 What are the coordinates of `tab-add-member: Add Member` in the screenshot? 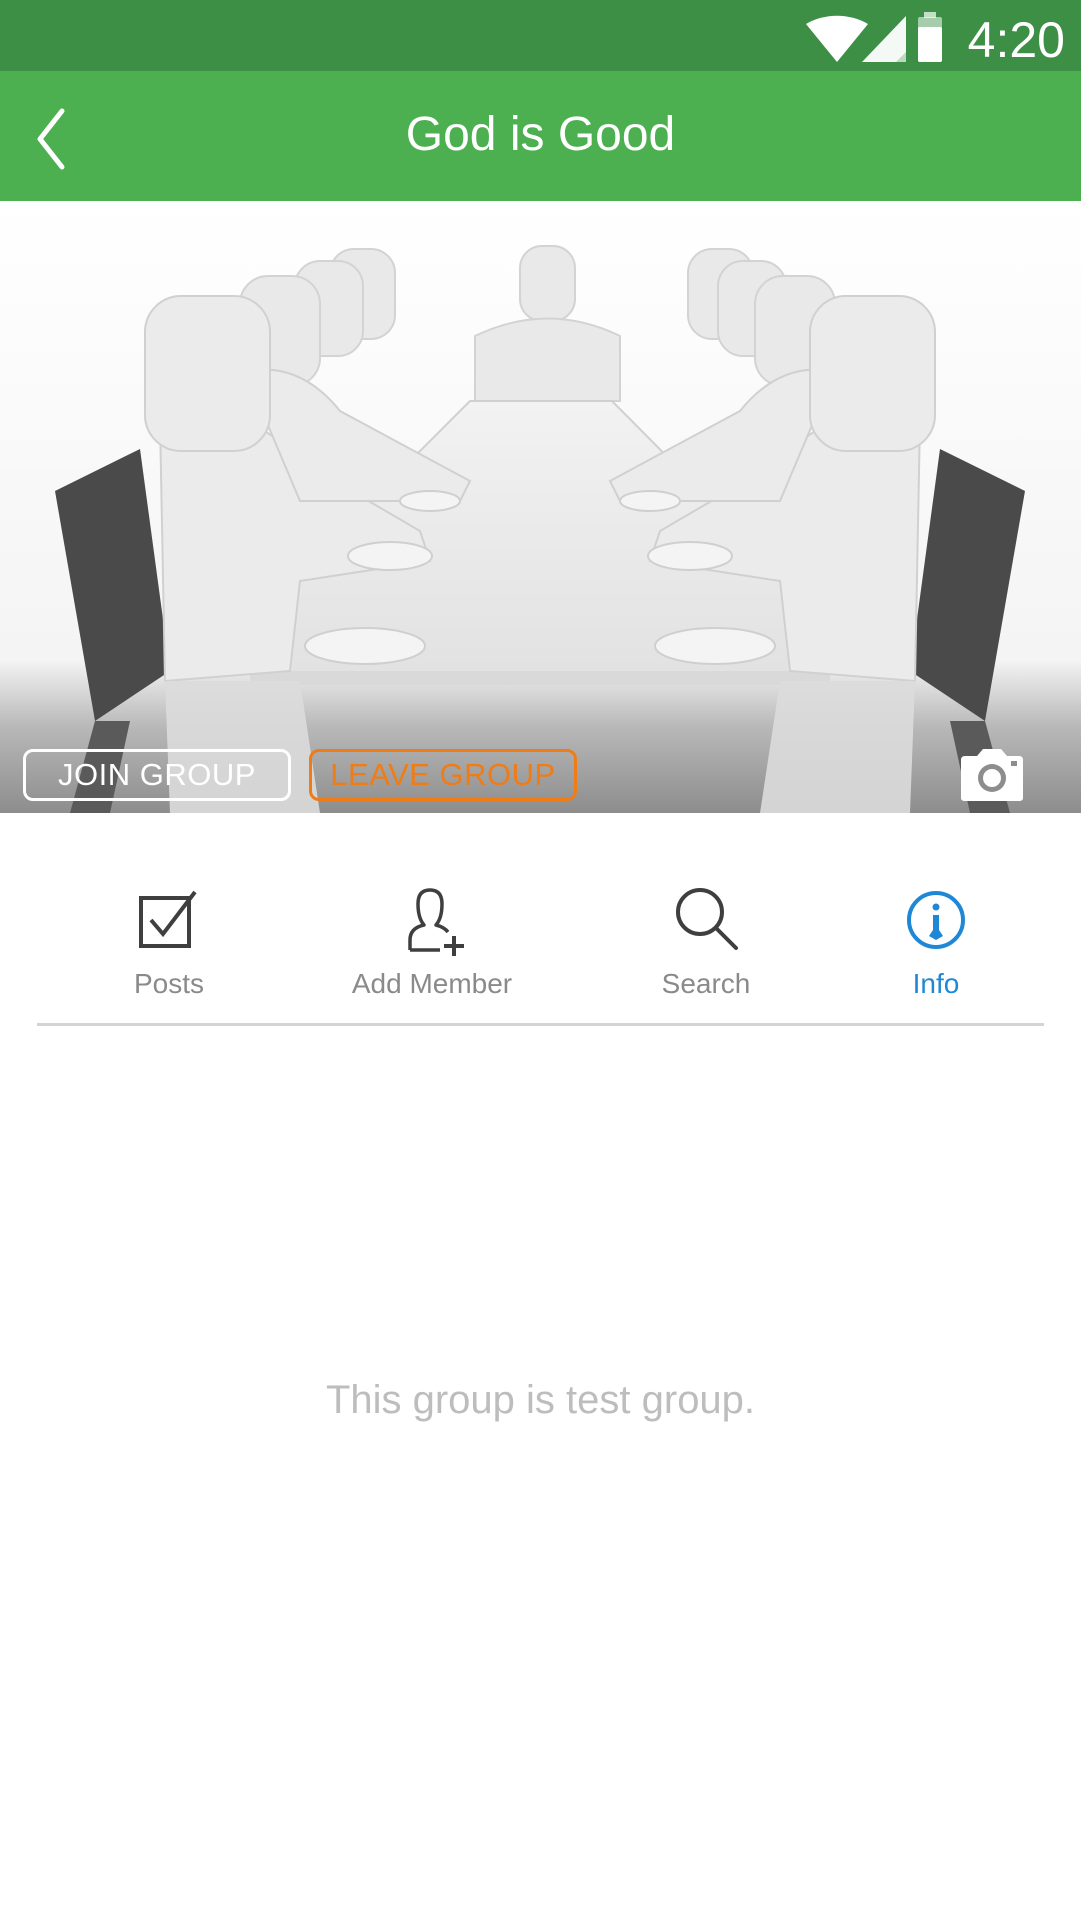 It's located at (432, 935).